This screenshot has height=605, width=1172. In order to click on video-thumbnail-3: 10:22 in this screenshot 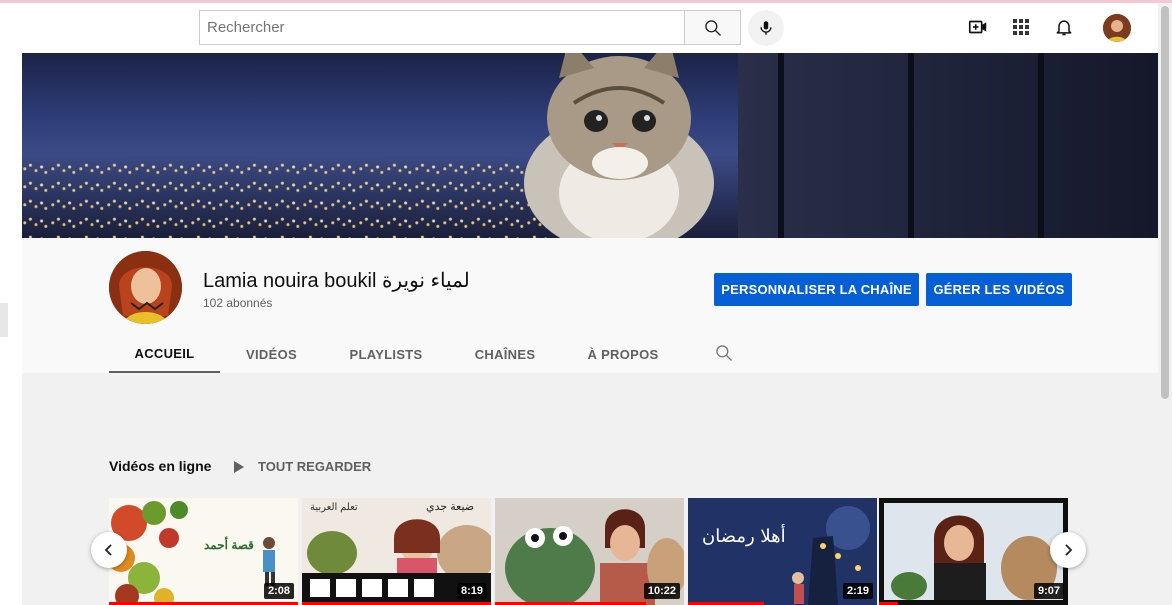, I will do `click(589, 551)`.